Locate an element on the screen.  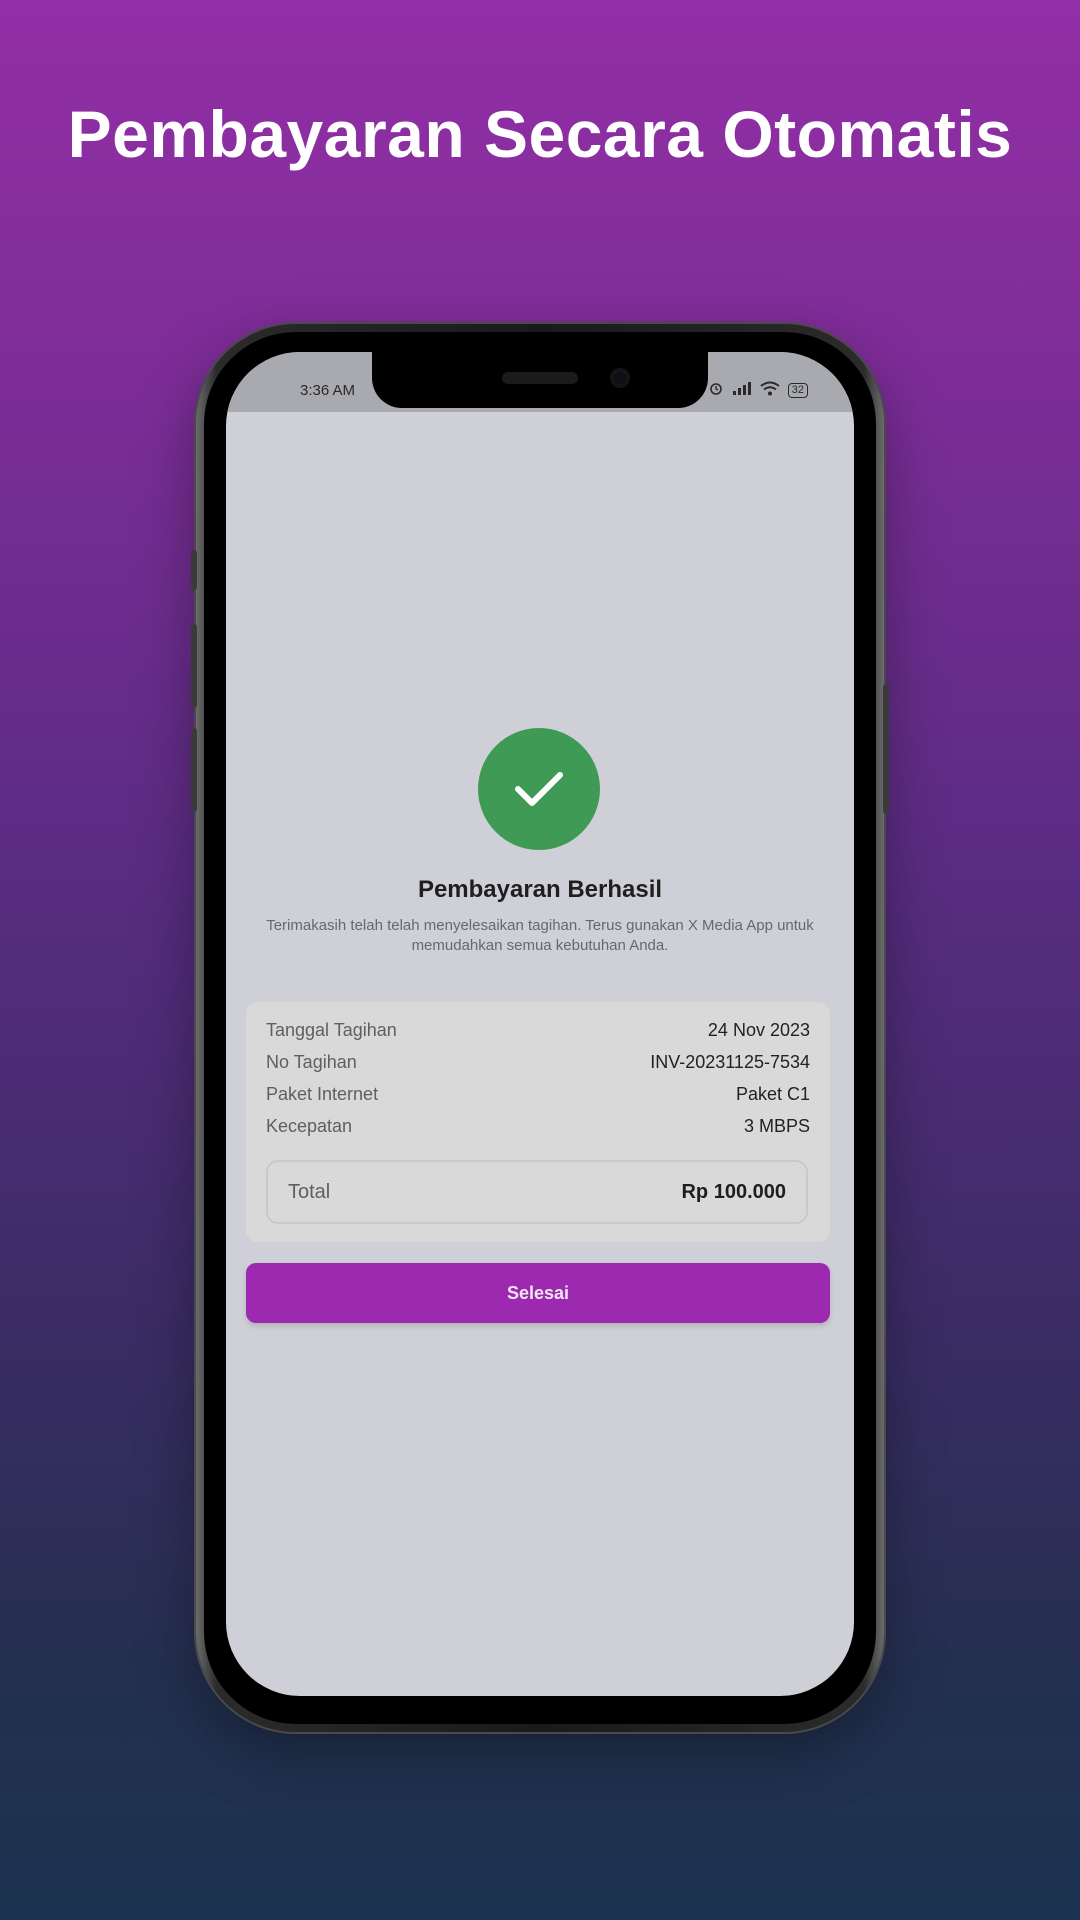
detail-value: Paket C1 is located at coordinates (772, 1094).